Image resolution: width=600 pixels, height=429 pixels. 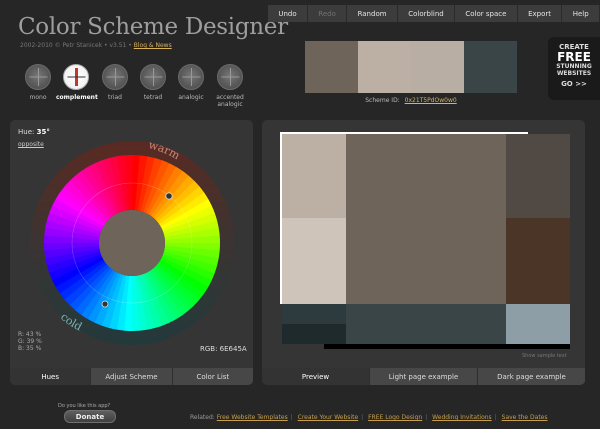 What do you see at coordinates (105, 304) in the screenshot?
I see `complement-hue-handle` at bounding box center [105, 304].